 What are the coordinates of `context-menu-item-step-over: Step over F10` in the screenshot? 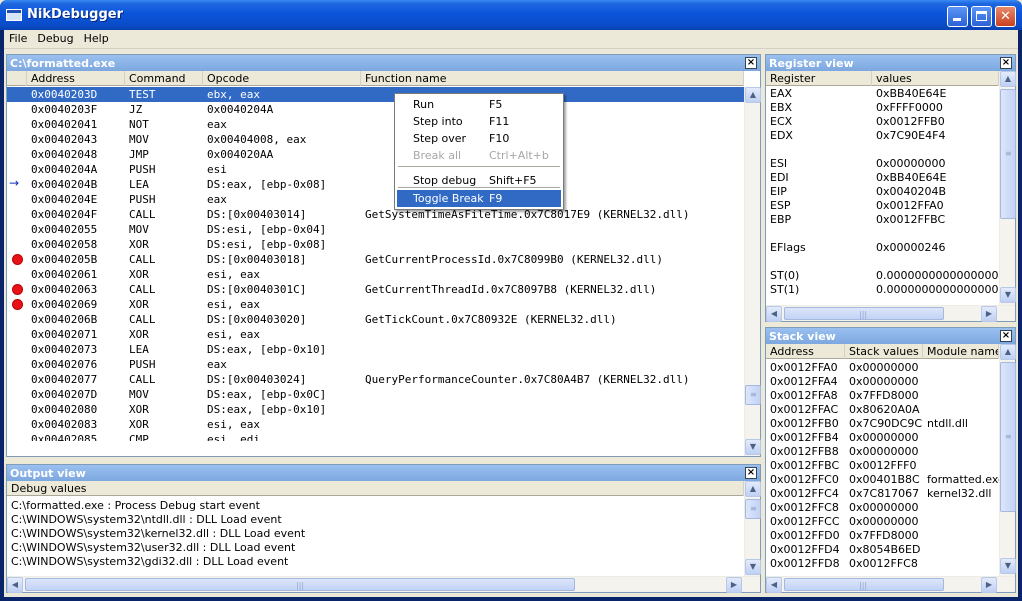 It's located at (479, 138).